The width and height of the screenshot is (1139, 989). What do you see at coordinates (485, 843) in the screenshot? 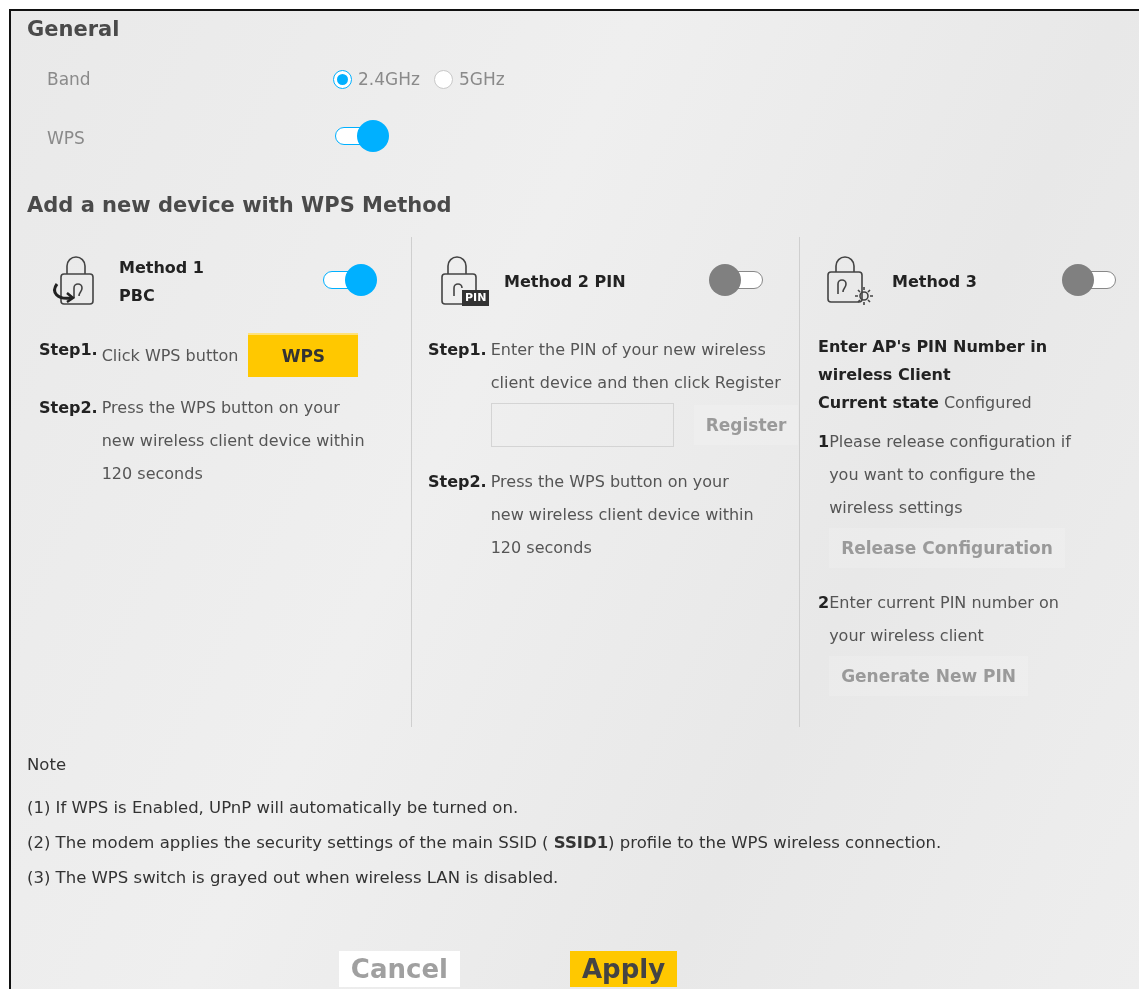
I see `note-text: (2) The modem applies the security settings of the main SSID ( SSID1) profile to the WPS wireless connection.` at bounding box center [485, 843].